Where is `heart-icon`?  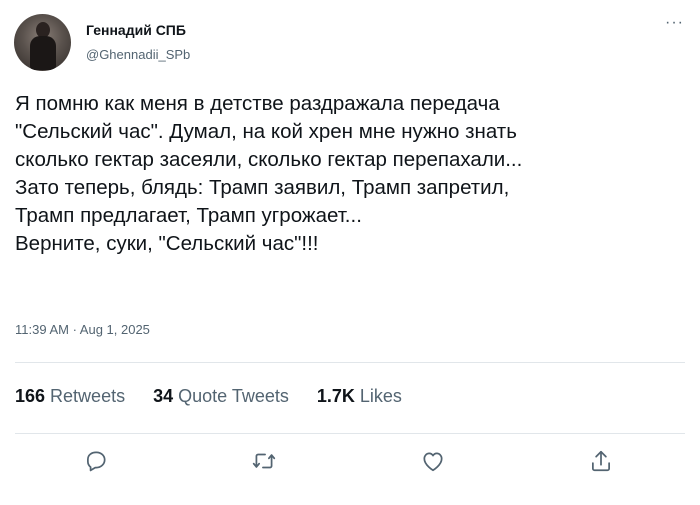
heart-icon is located at coordinates (433, 462).